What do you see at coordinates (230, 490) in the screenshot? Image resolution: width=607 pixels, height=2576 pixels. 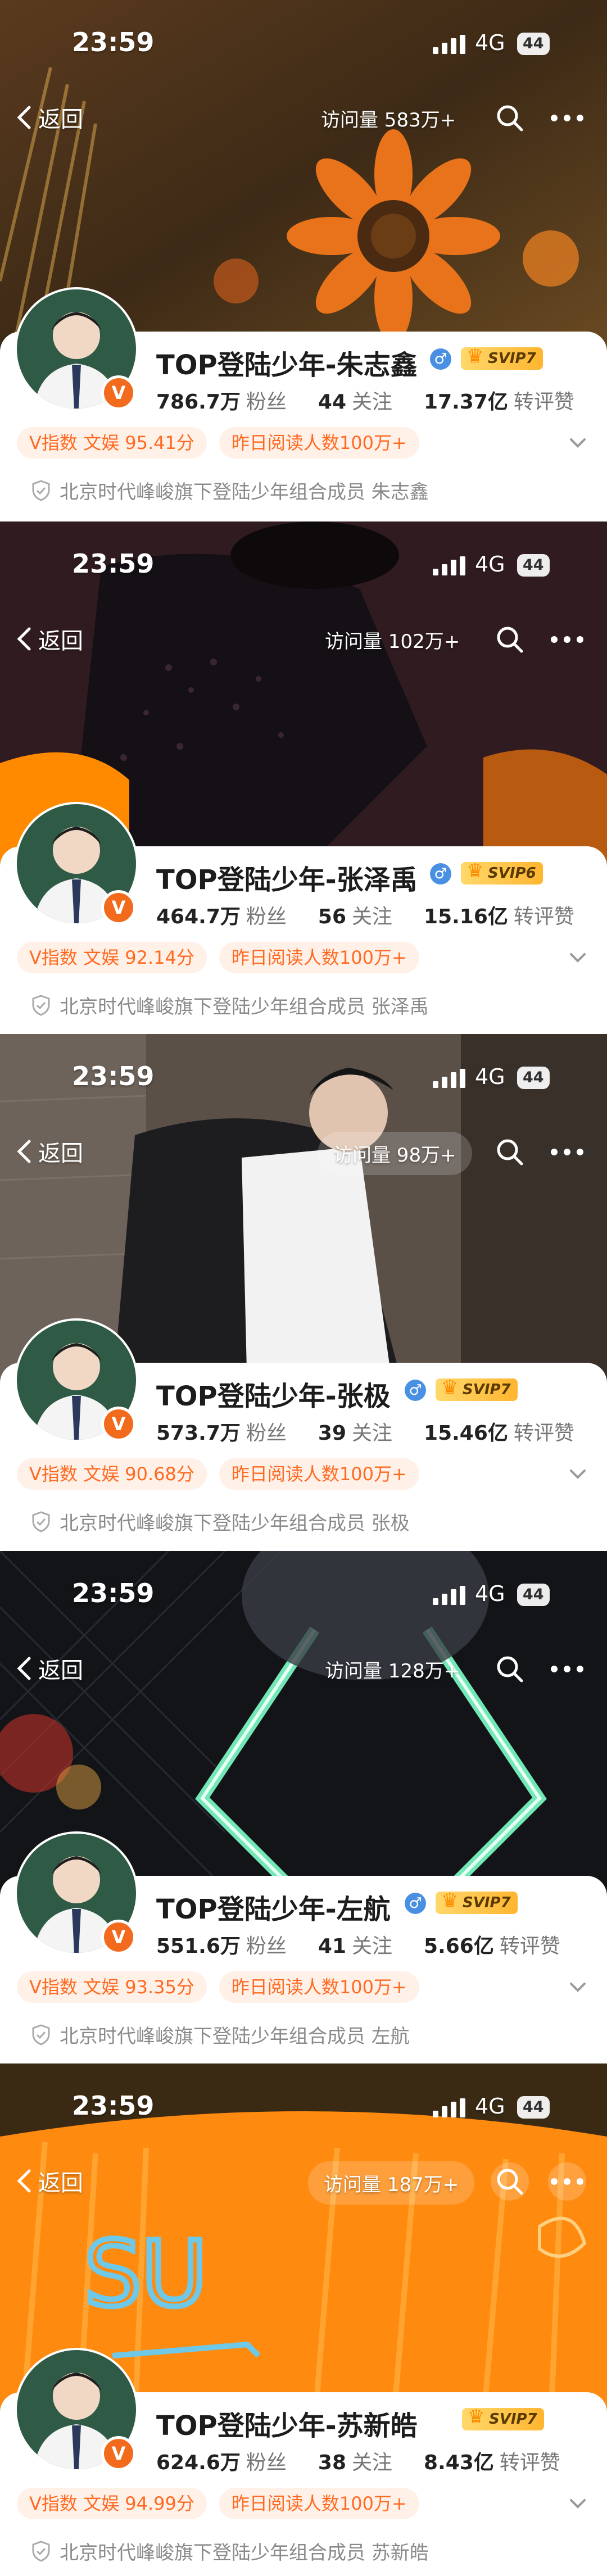 I see `certification-line: 北京时代峰峻旗下登陆少年组合成员 朱志鑫` at bounding box center [230, 490].